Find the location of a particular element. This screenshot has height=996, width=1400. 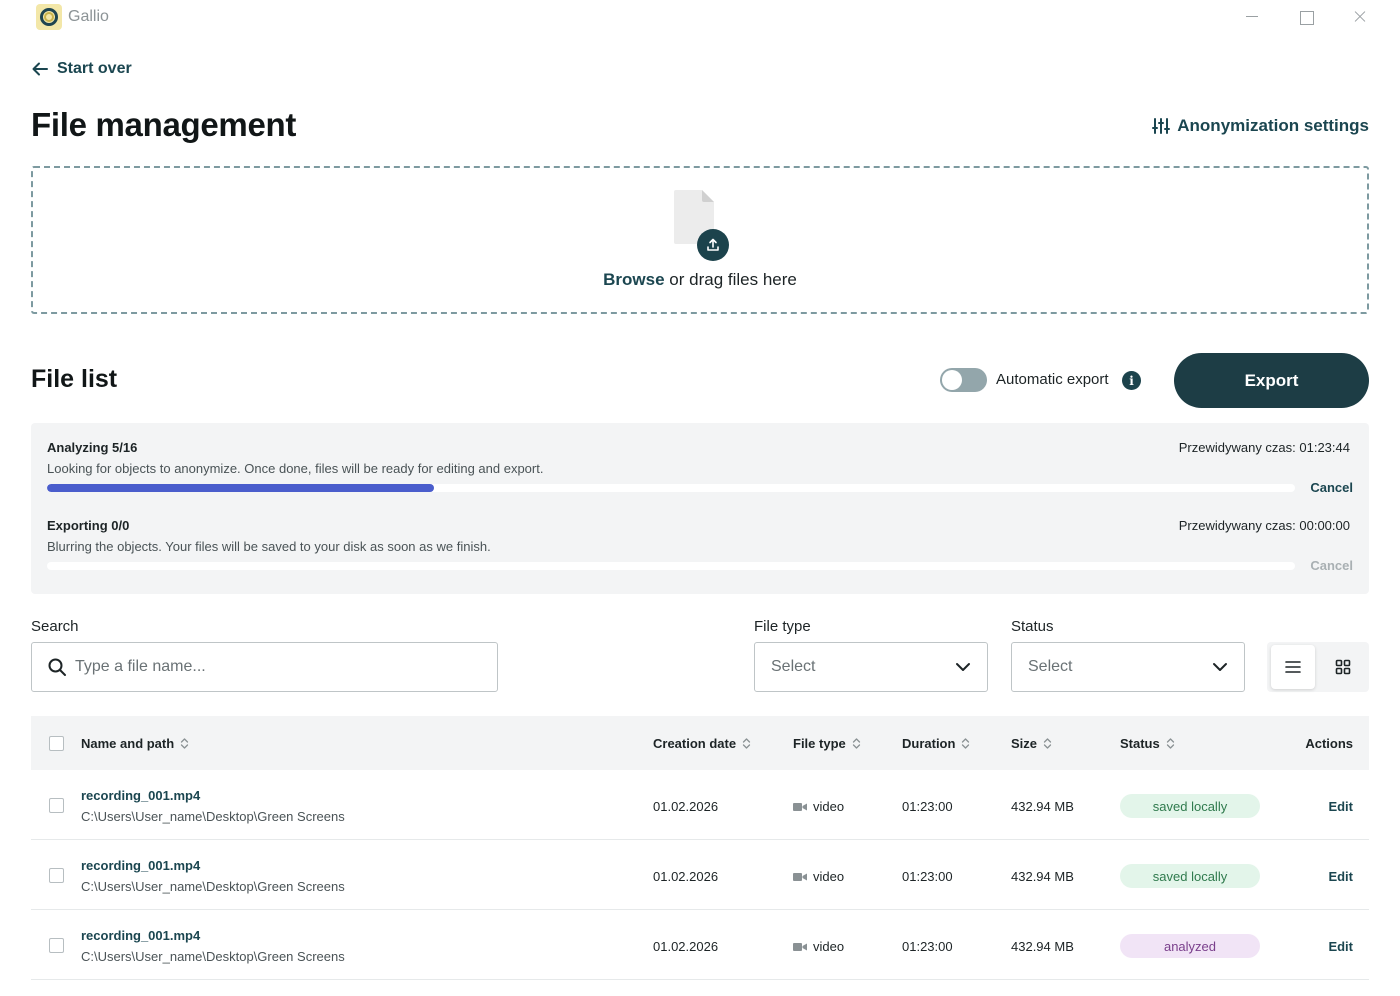

file-dropzone: Browse or drag files here is located at coordinates (700, 240).